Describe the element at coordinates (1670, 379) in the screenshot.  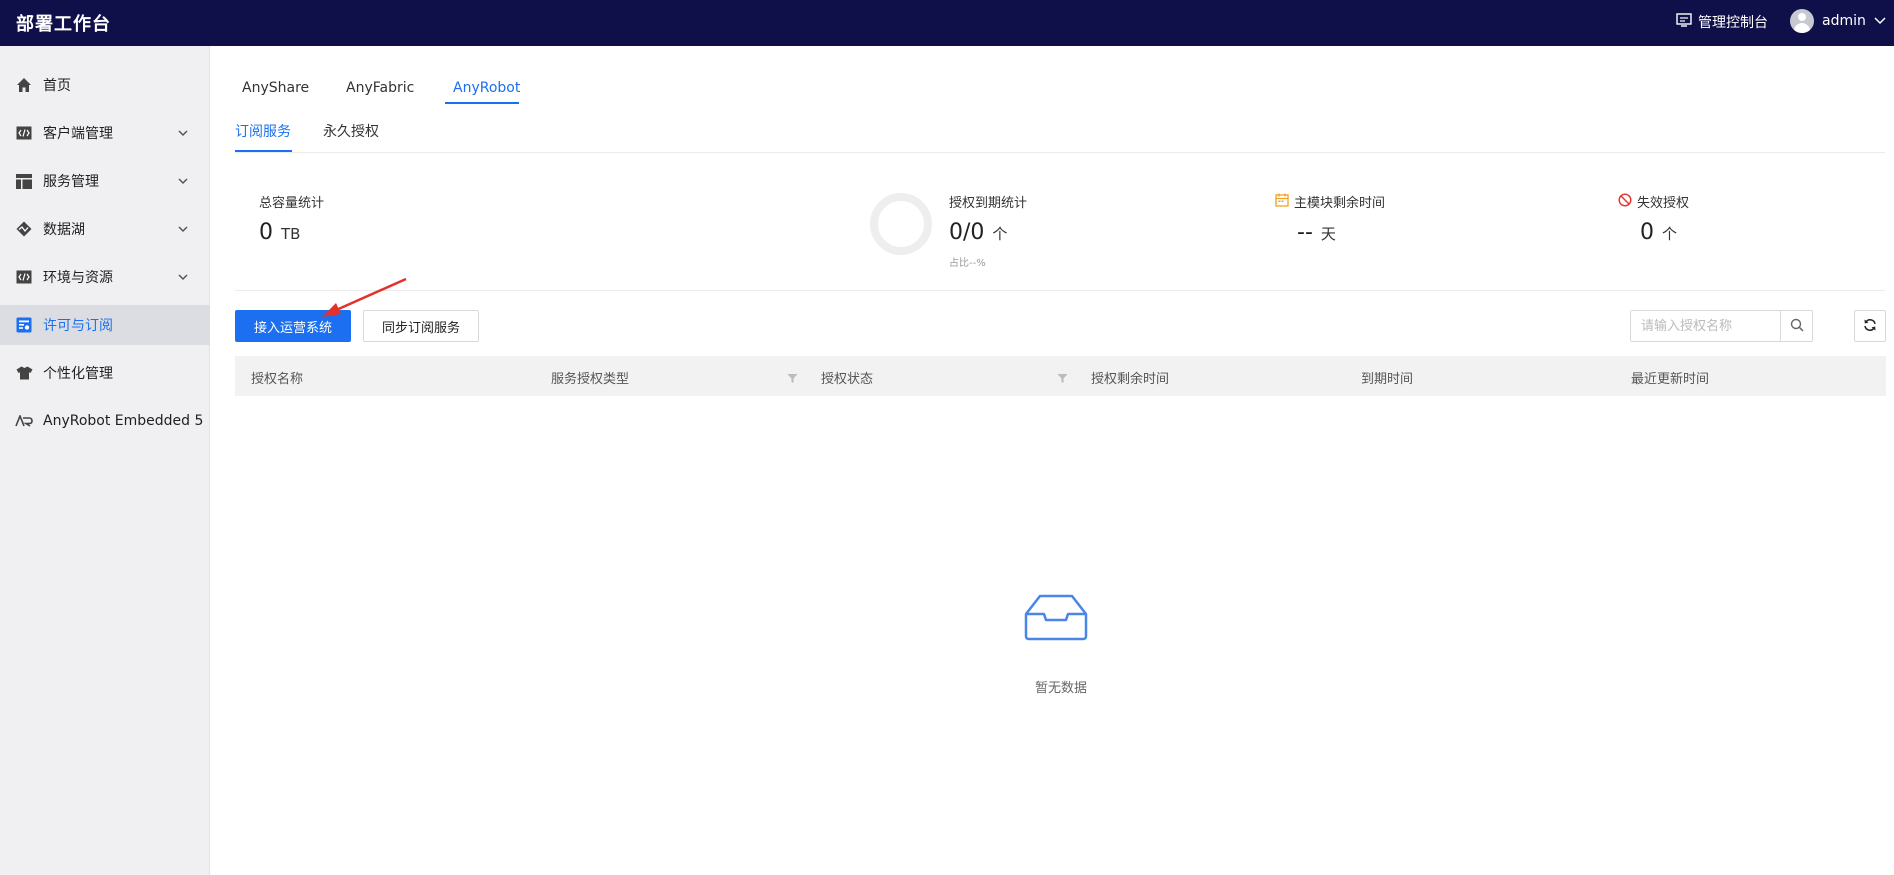
I see `column-header: 最近更新时间` at that location.